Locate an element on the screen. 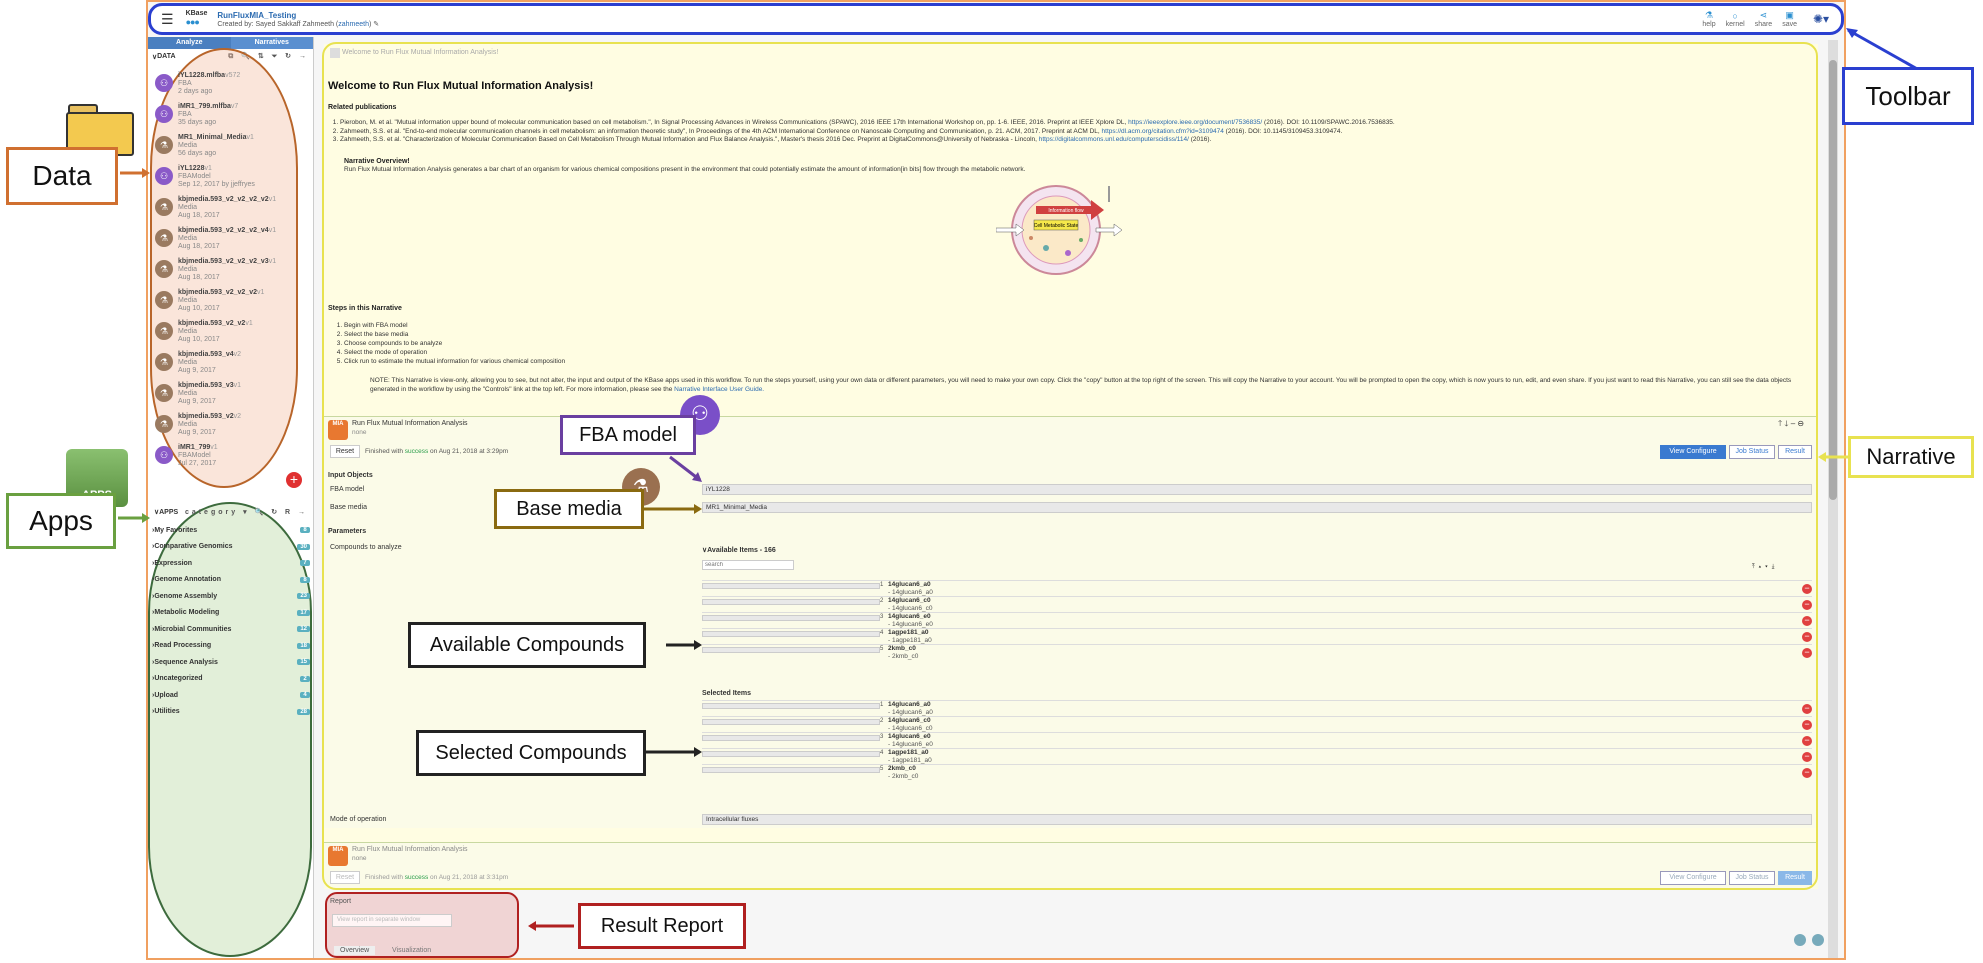  callout-toolbar: Toolbar is located at coordinates (1908, 96).